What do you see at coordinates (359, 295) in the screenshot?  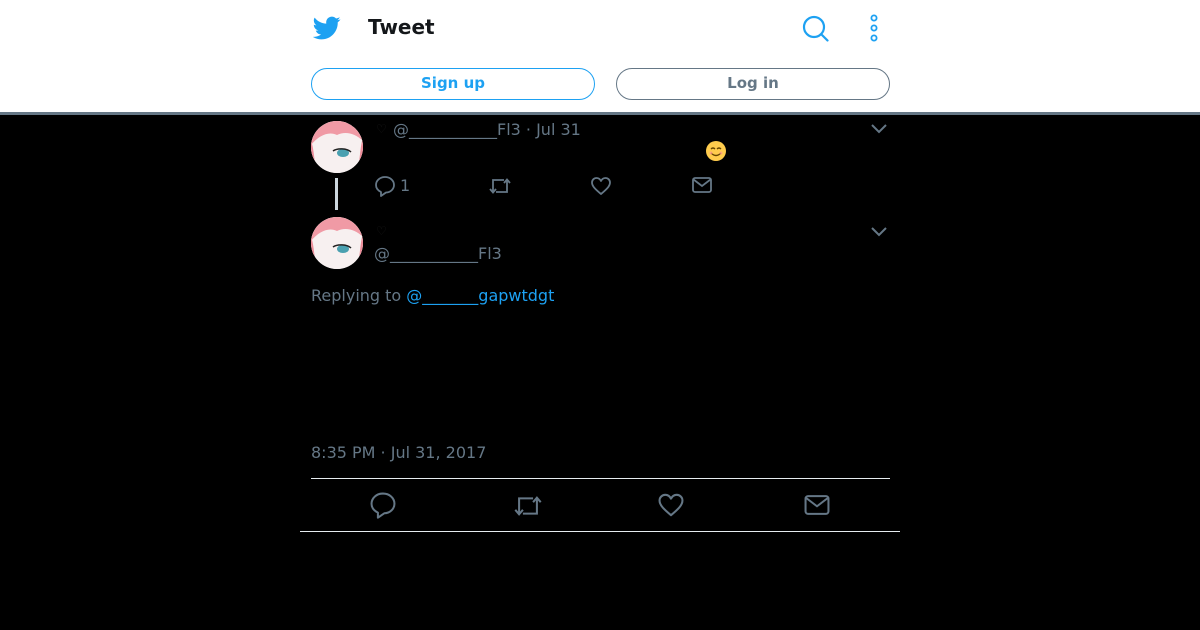 I see `replying-prefix: Replying to` at bounding box center [359, 295].